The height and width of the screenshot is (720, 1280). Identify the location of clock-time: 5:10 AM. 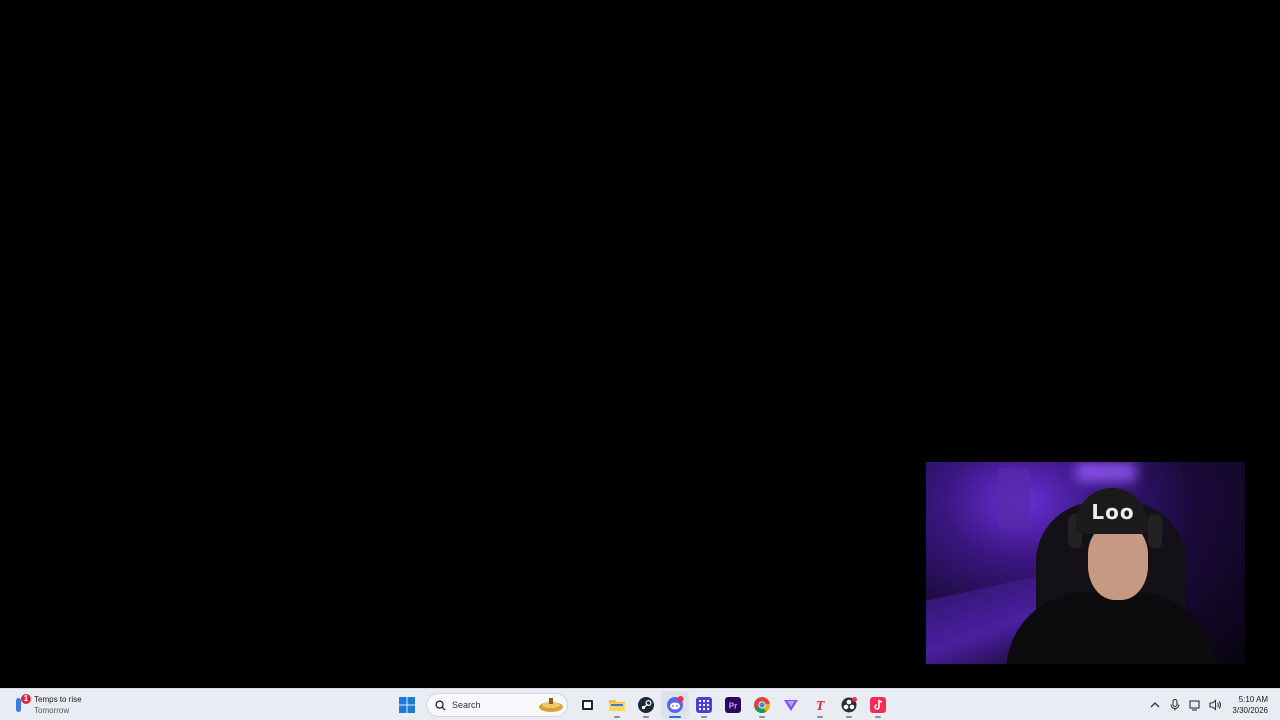
(1253, 699).